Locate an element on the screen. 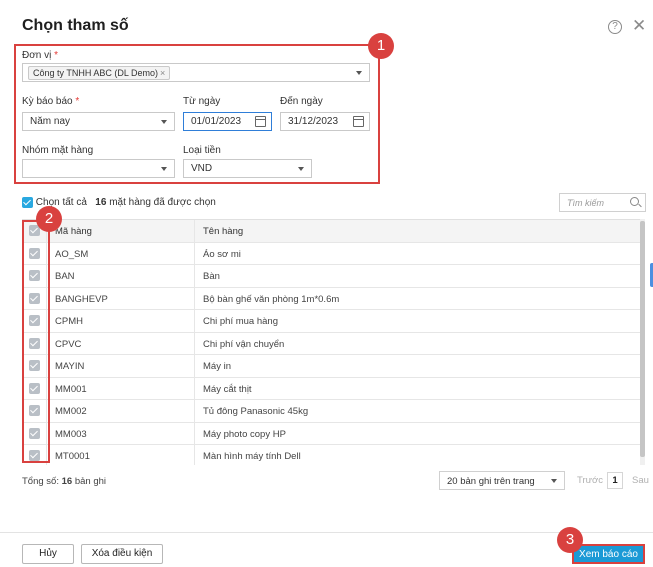 This screenshot has width=653, height=567. cell-code: CPMH is located at coordinates (120, 321).